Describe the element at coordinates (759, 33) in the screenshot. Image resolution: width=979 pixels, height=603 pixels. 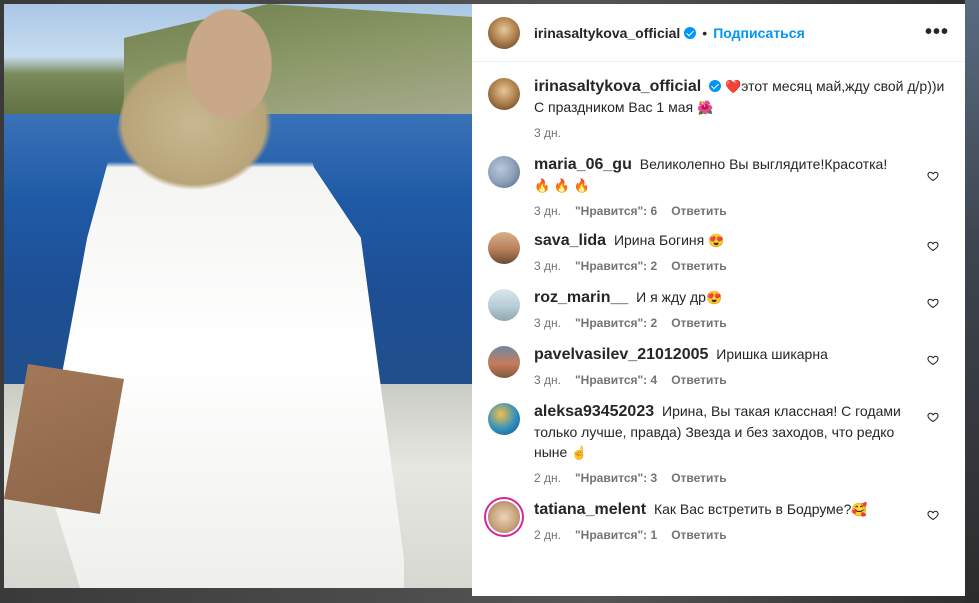
I see `follow-button: Подписаться` at that location.